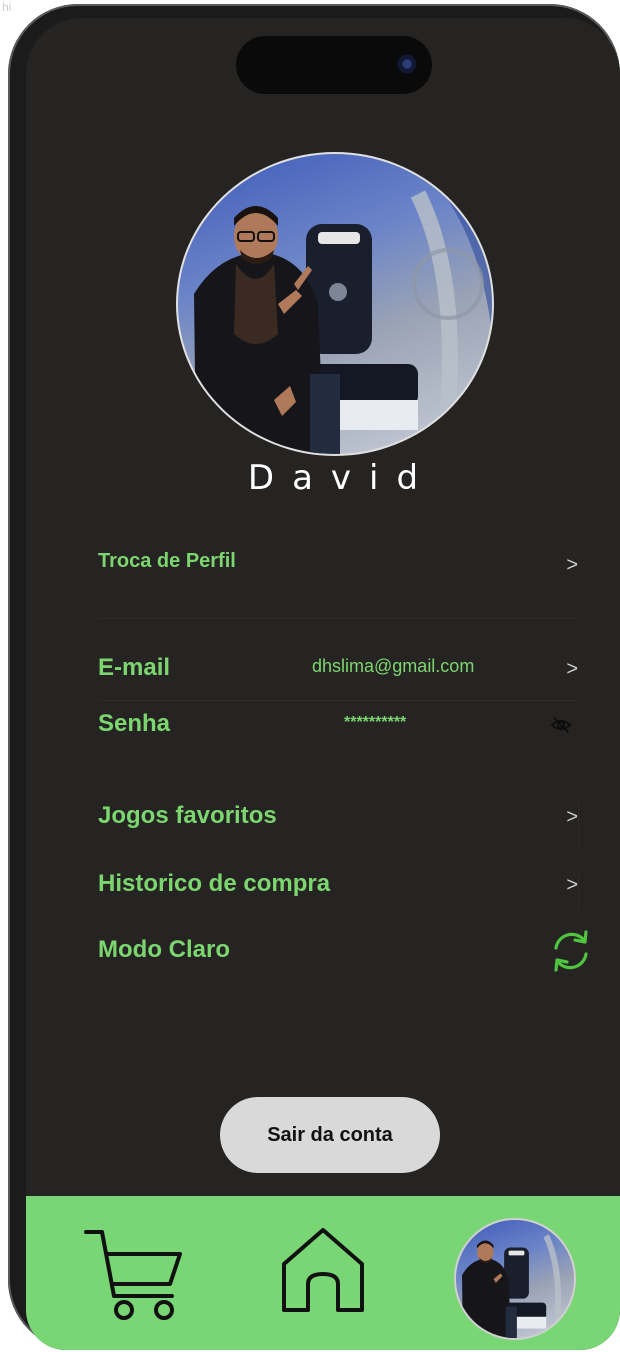  Describe the element at coordinates (134, 723) in the screenshot. I see `password-label: Senha` at that location.